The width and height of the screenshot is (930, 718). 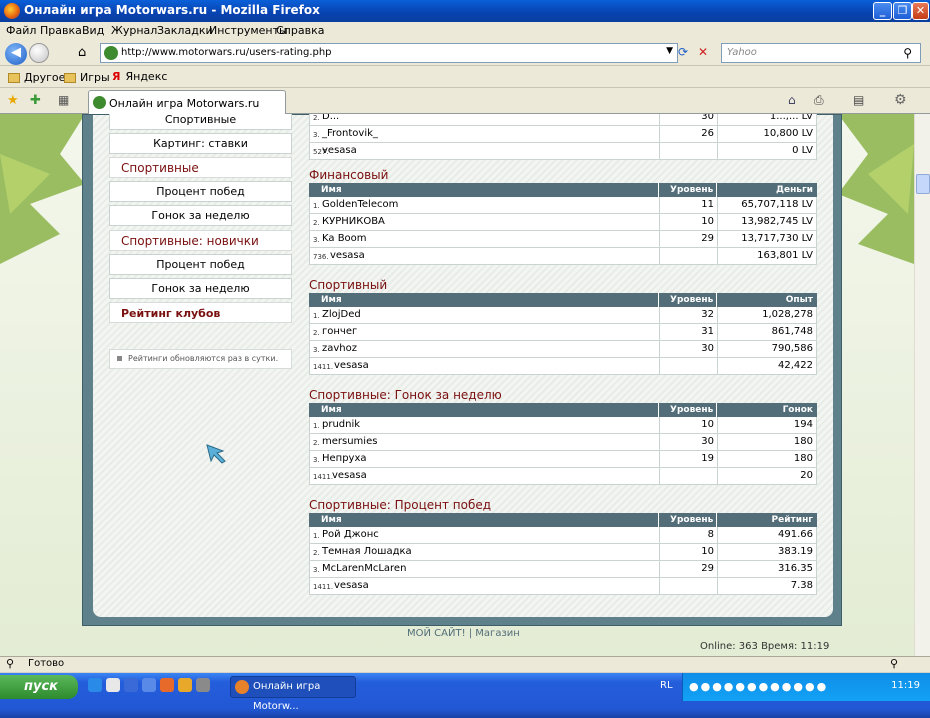 What do you see at coordinates (563, 239) in the screenshot?
I see `table-row: 3. Ka Boom 29 13,717,730 LV` at bounding box center [563, 239].